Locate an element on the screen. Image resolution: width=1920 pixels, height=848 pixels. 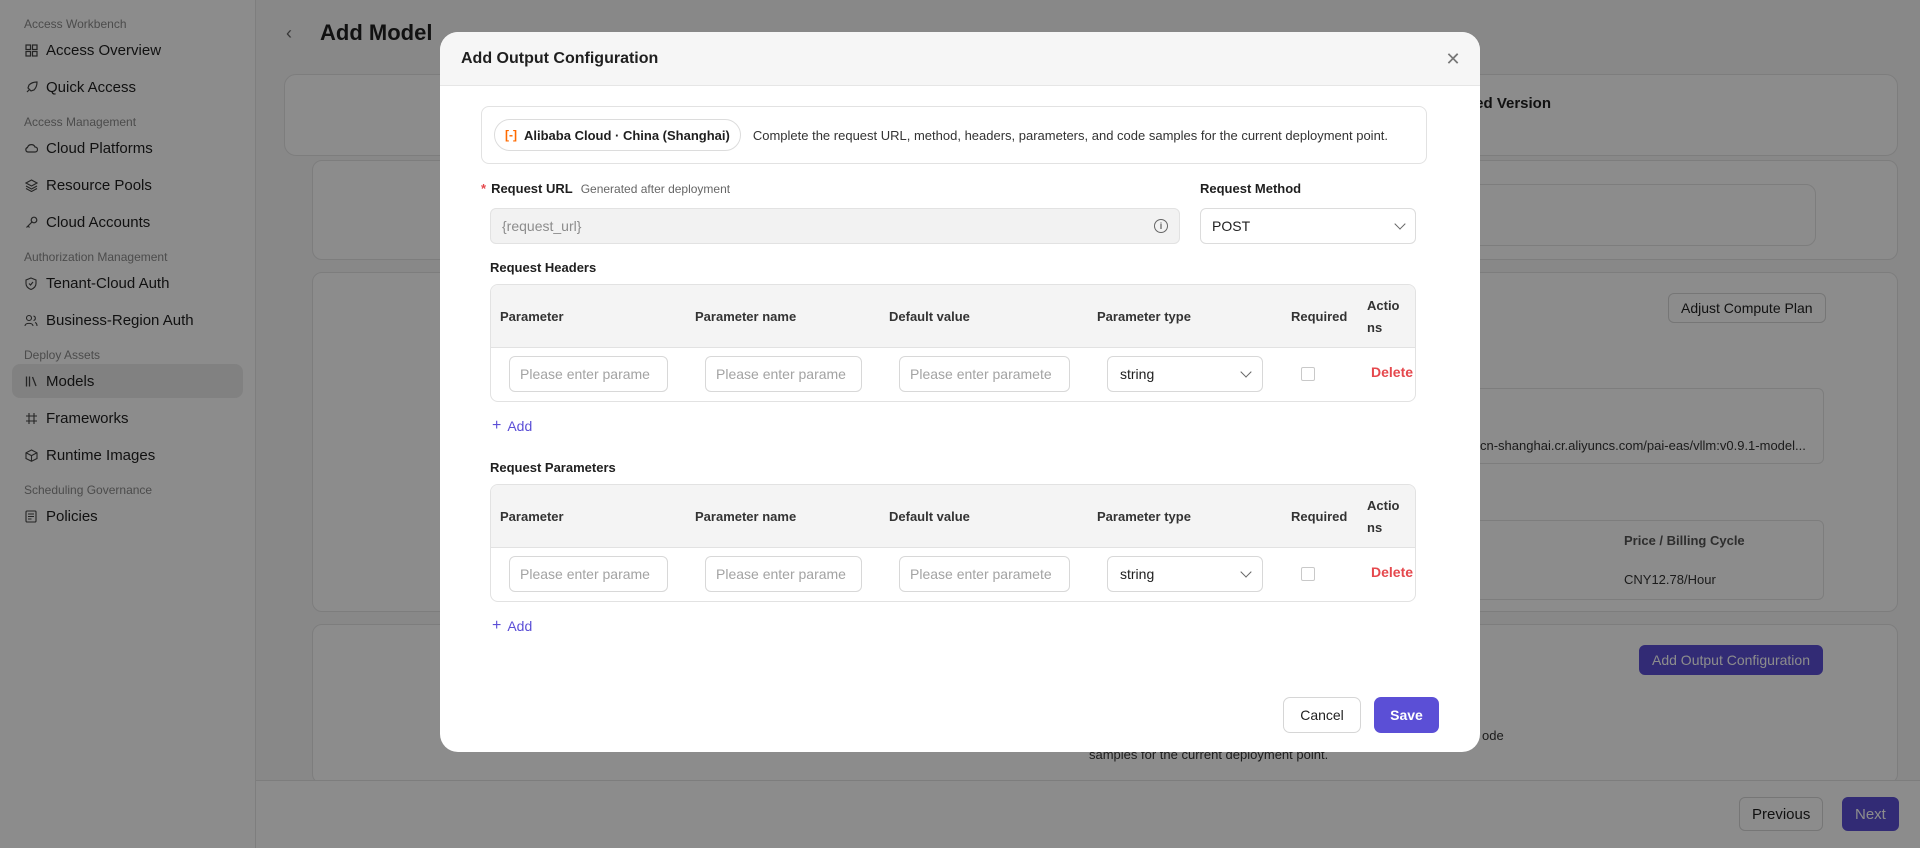
request-headers-title: Request Headers is located at coordinates (543, 267).